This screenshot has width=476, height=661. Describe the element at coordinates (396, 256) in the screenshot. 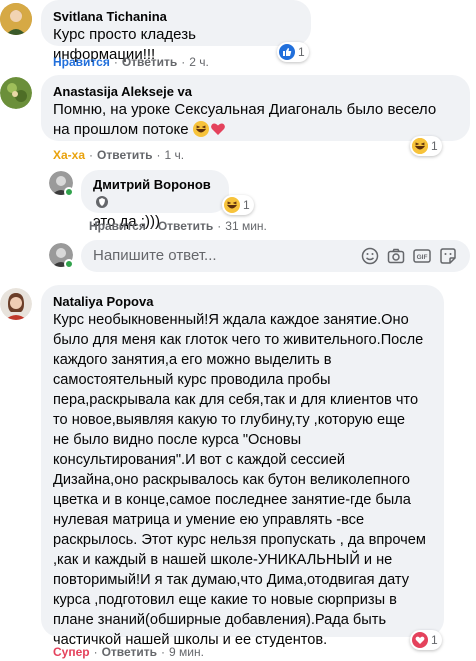

I see `camera-icon` at that location.